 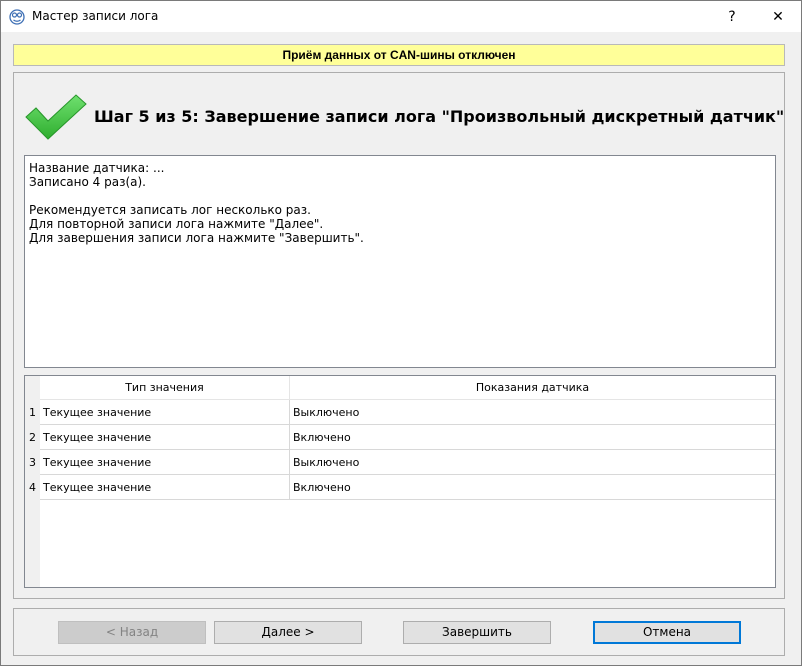 I want to click on help-button: ?, so click(x=732, y=16).